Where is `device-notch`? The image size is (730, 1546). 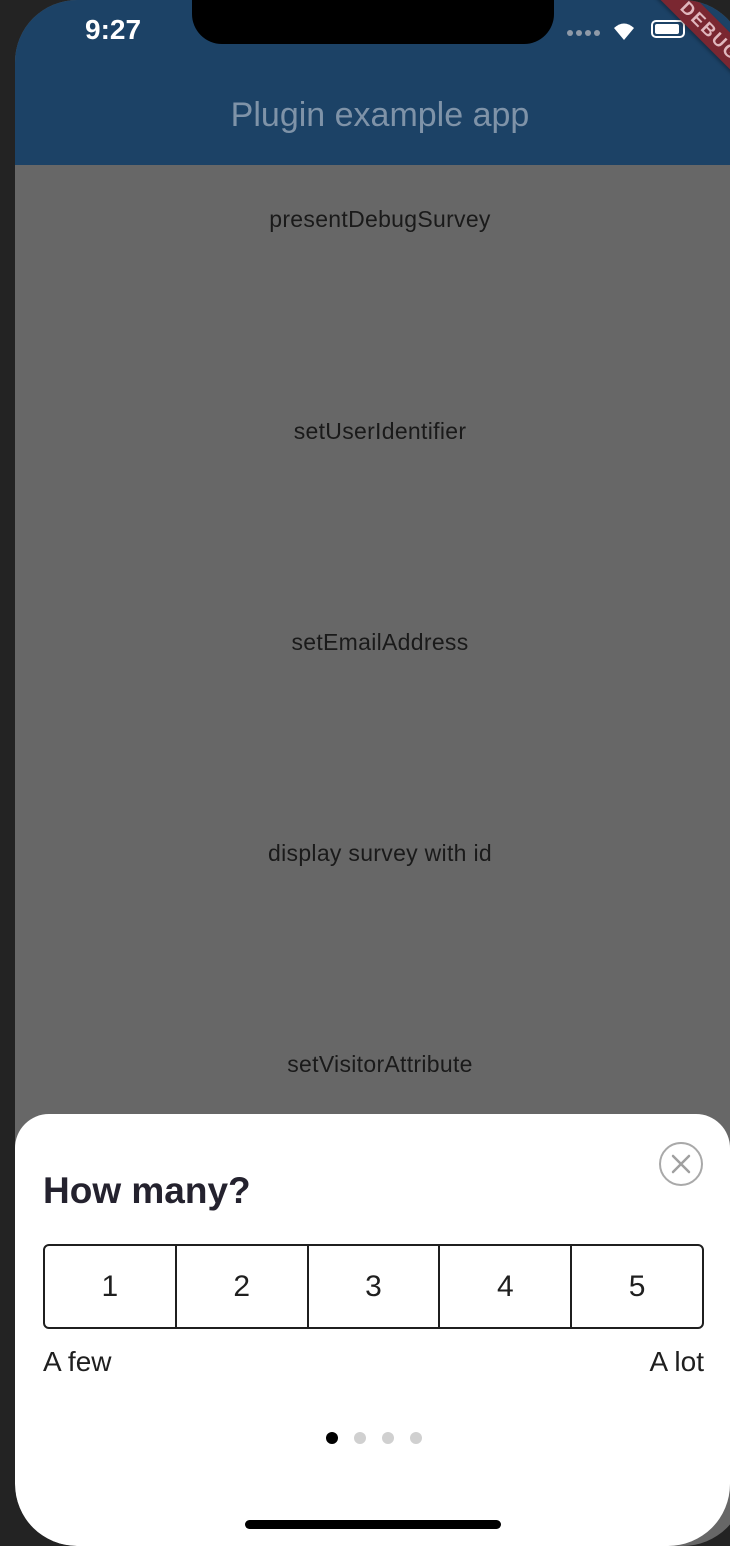 device-notch is located at coordinates (373, 22).